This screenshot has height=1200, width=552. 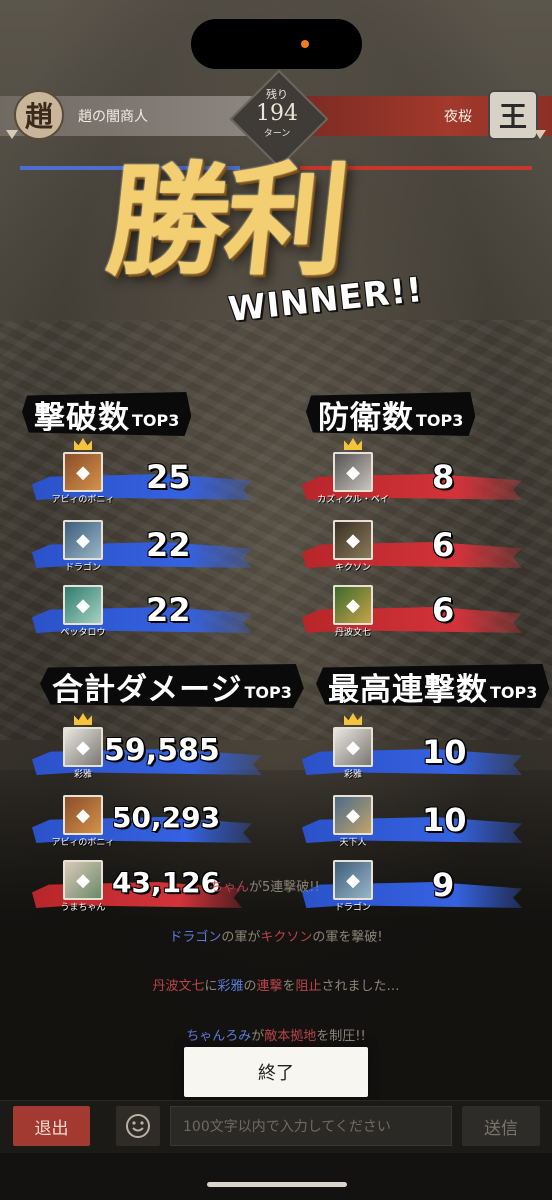 I want to click on finish-button: 終了, so click(x=276, y=1072).